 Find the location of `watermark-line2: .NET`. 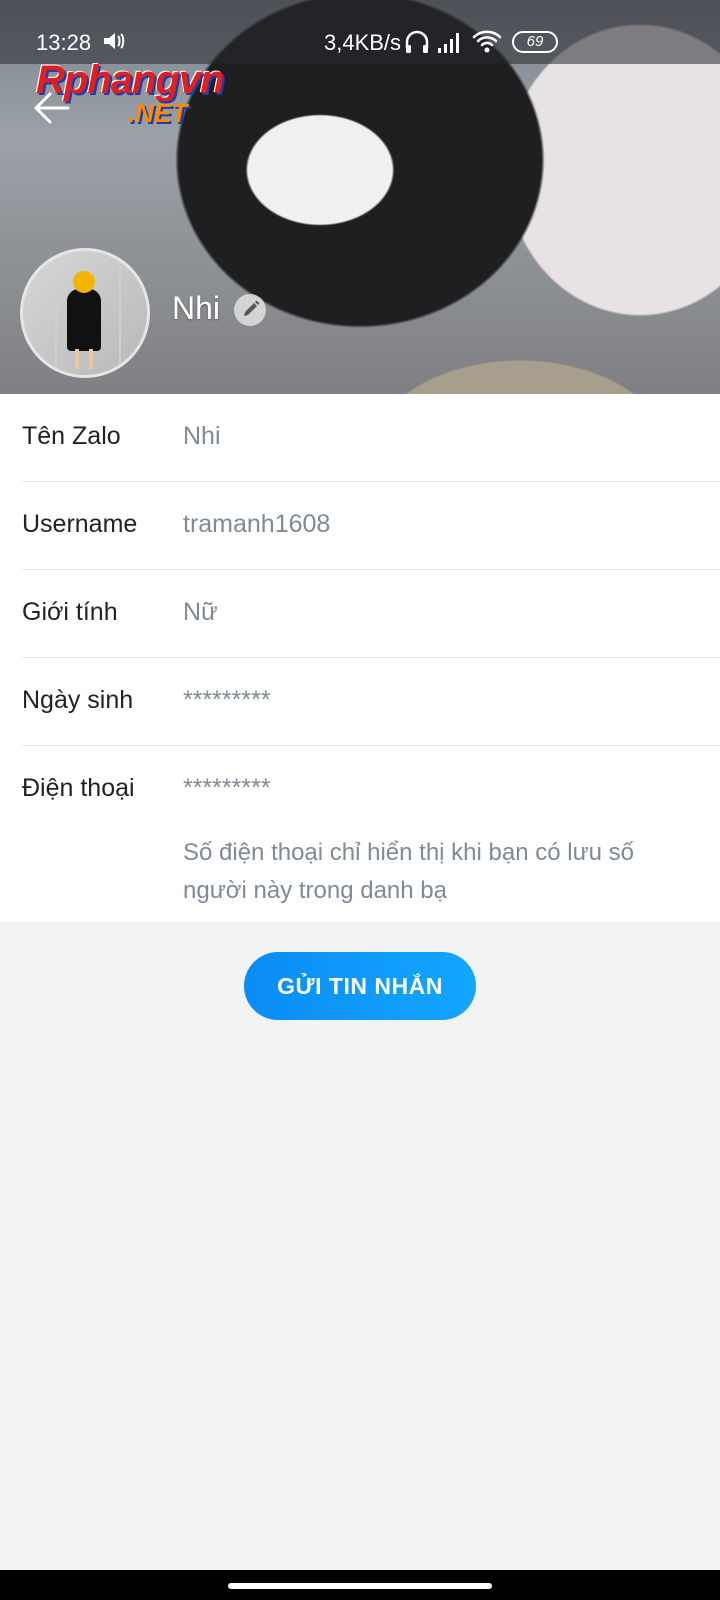

watermark-line2: .NET is located at coordinates (158, 113).